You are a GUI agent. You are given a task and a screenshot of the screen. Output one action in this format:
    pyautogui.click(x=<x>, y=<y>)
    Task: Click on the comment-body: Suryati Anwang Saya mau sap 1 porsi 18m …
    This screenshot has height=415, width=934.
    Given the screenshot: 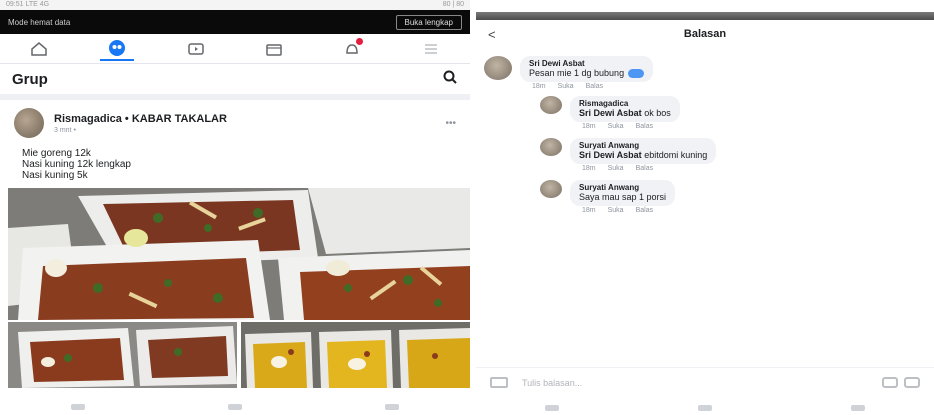 What is the action you would take?
    pyautogui.click(x=623, y=197)
    